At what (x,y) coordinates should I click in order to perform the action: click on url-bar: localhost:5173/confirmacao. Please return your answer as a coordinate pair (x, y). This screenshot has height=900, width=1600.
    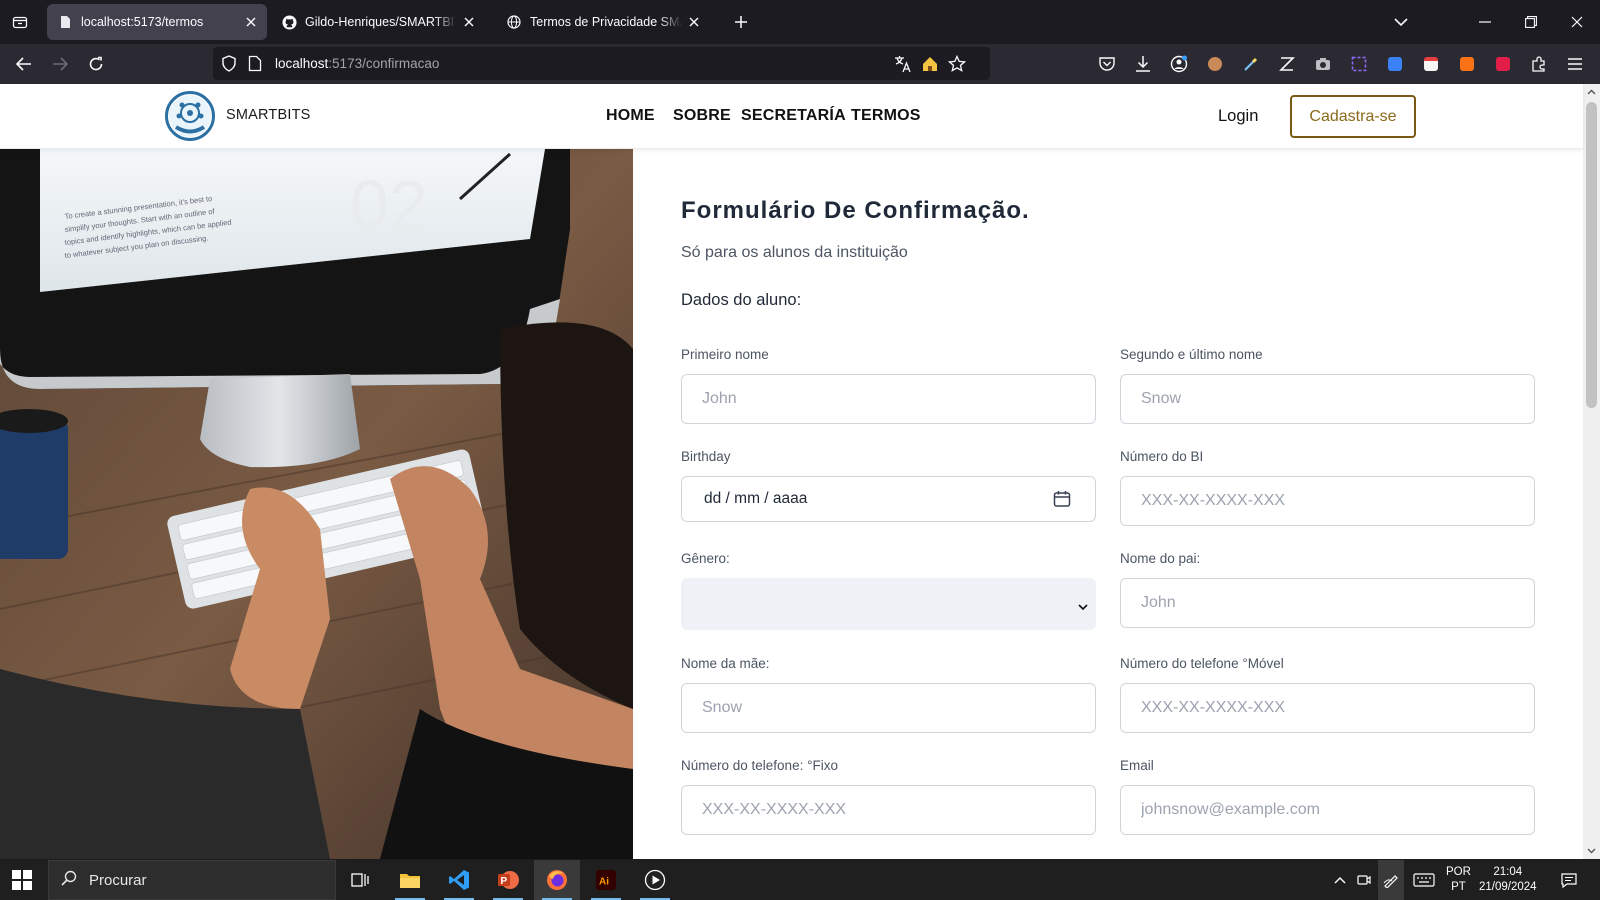
    Looking at the image, I should click on (601, 63).